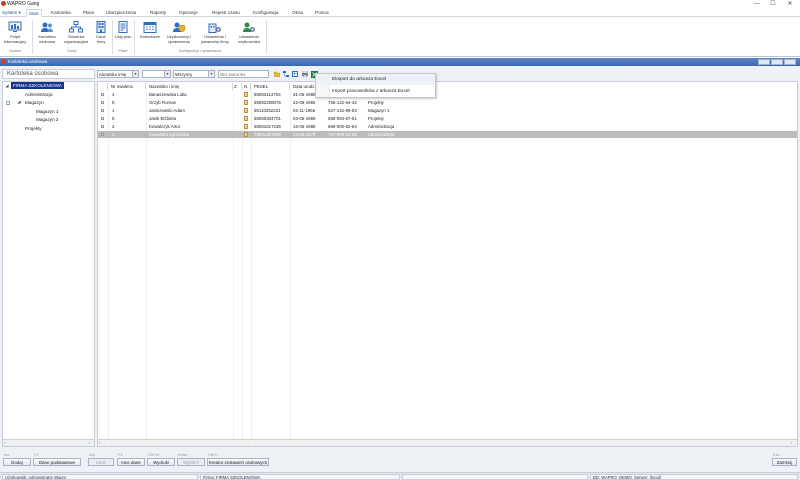 This screenshot has width=800, height=480. What do you see at coordinates (89, 13) in the screenshot?
I see `tab-place: Płace` at bounding box center [89, 13].